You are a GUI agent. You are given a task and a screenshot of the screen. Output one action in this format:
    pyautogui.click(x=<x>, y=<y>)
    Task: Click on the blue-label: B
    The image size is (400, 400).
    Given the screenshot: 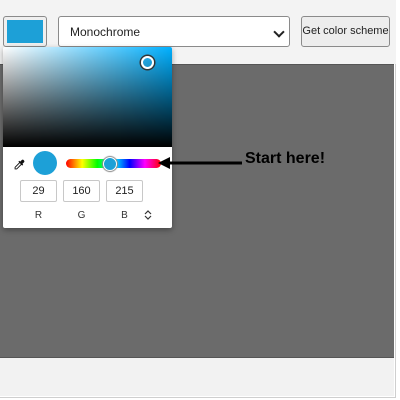 What is the action you would take?
    pyautogui.click(x=124, y=215)
    